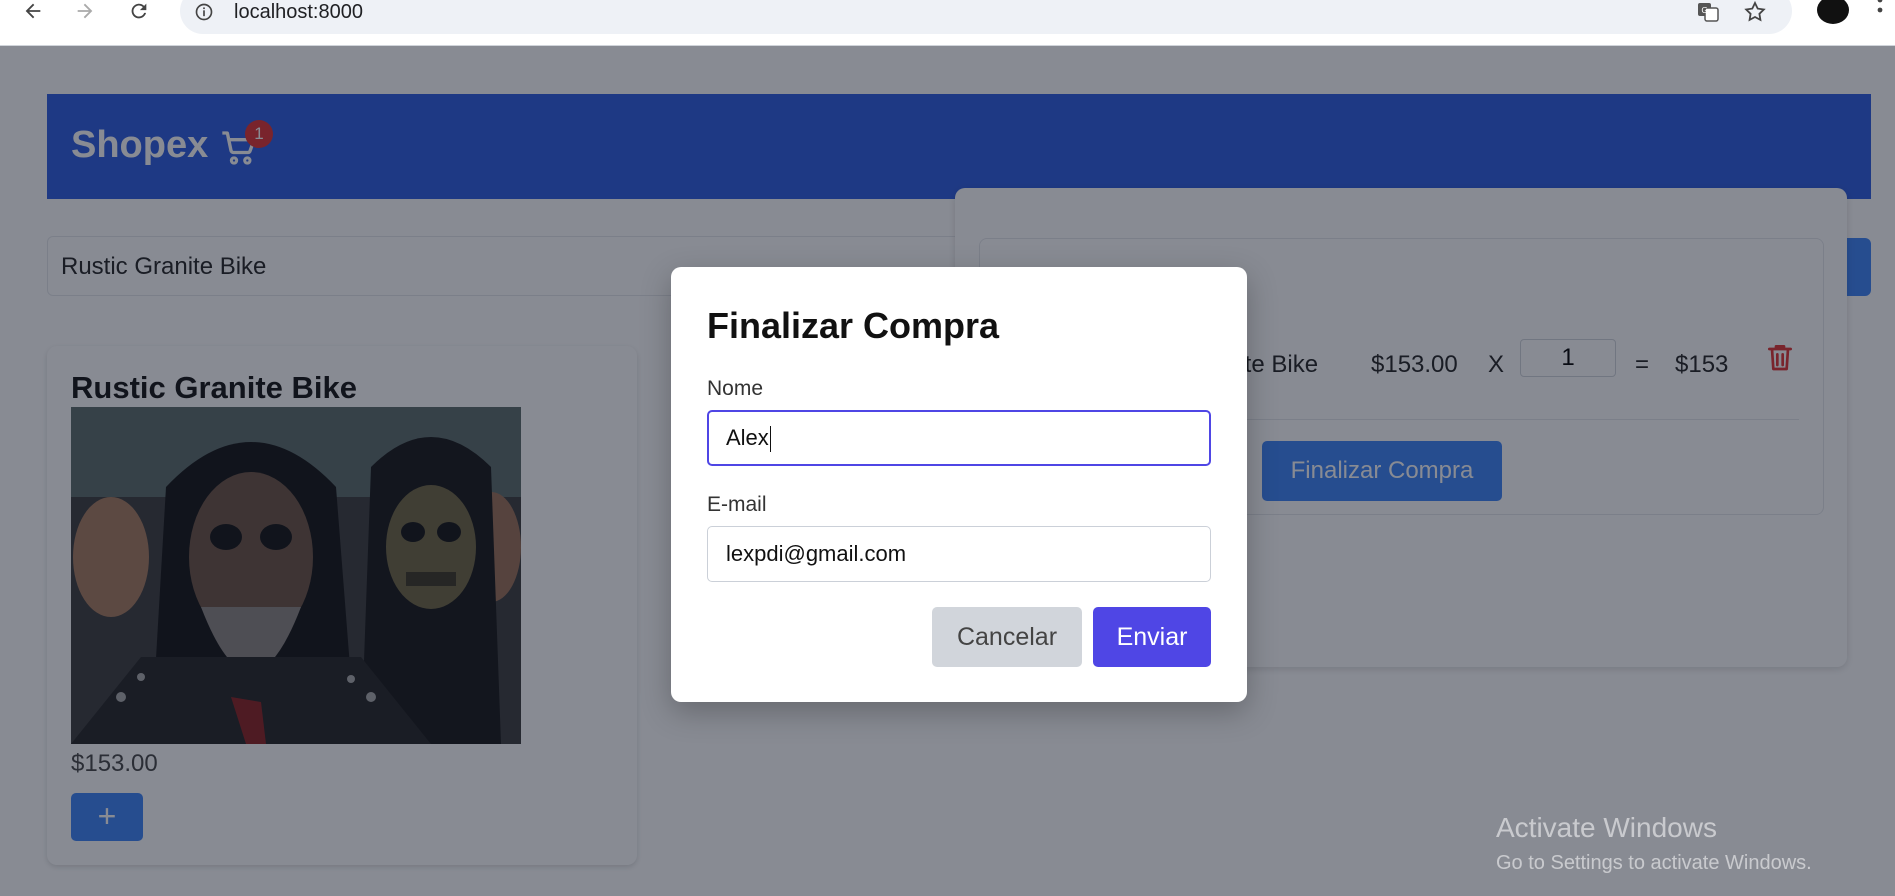 The image size is (1895, 896). What do you see at coordinates (959, 438) in the screenshot?
I see `name-field: Alex` at bounding box center [959, 438].